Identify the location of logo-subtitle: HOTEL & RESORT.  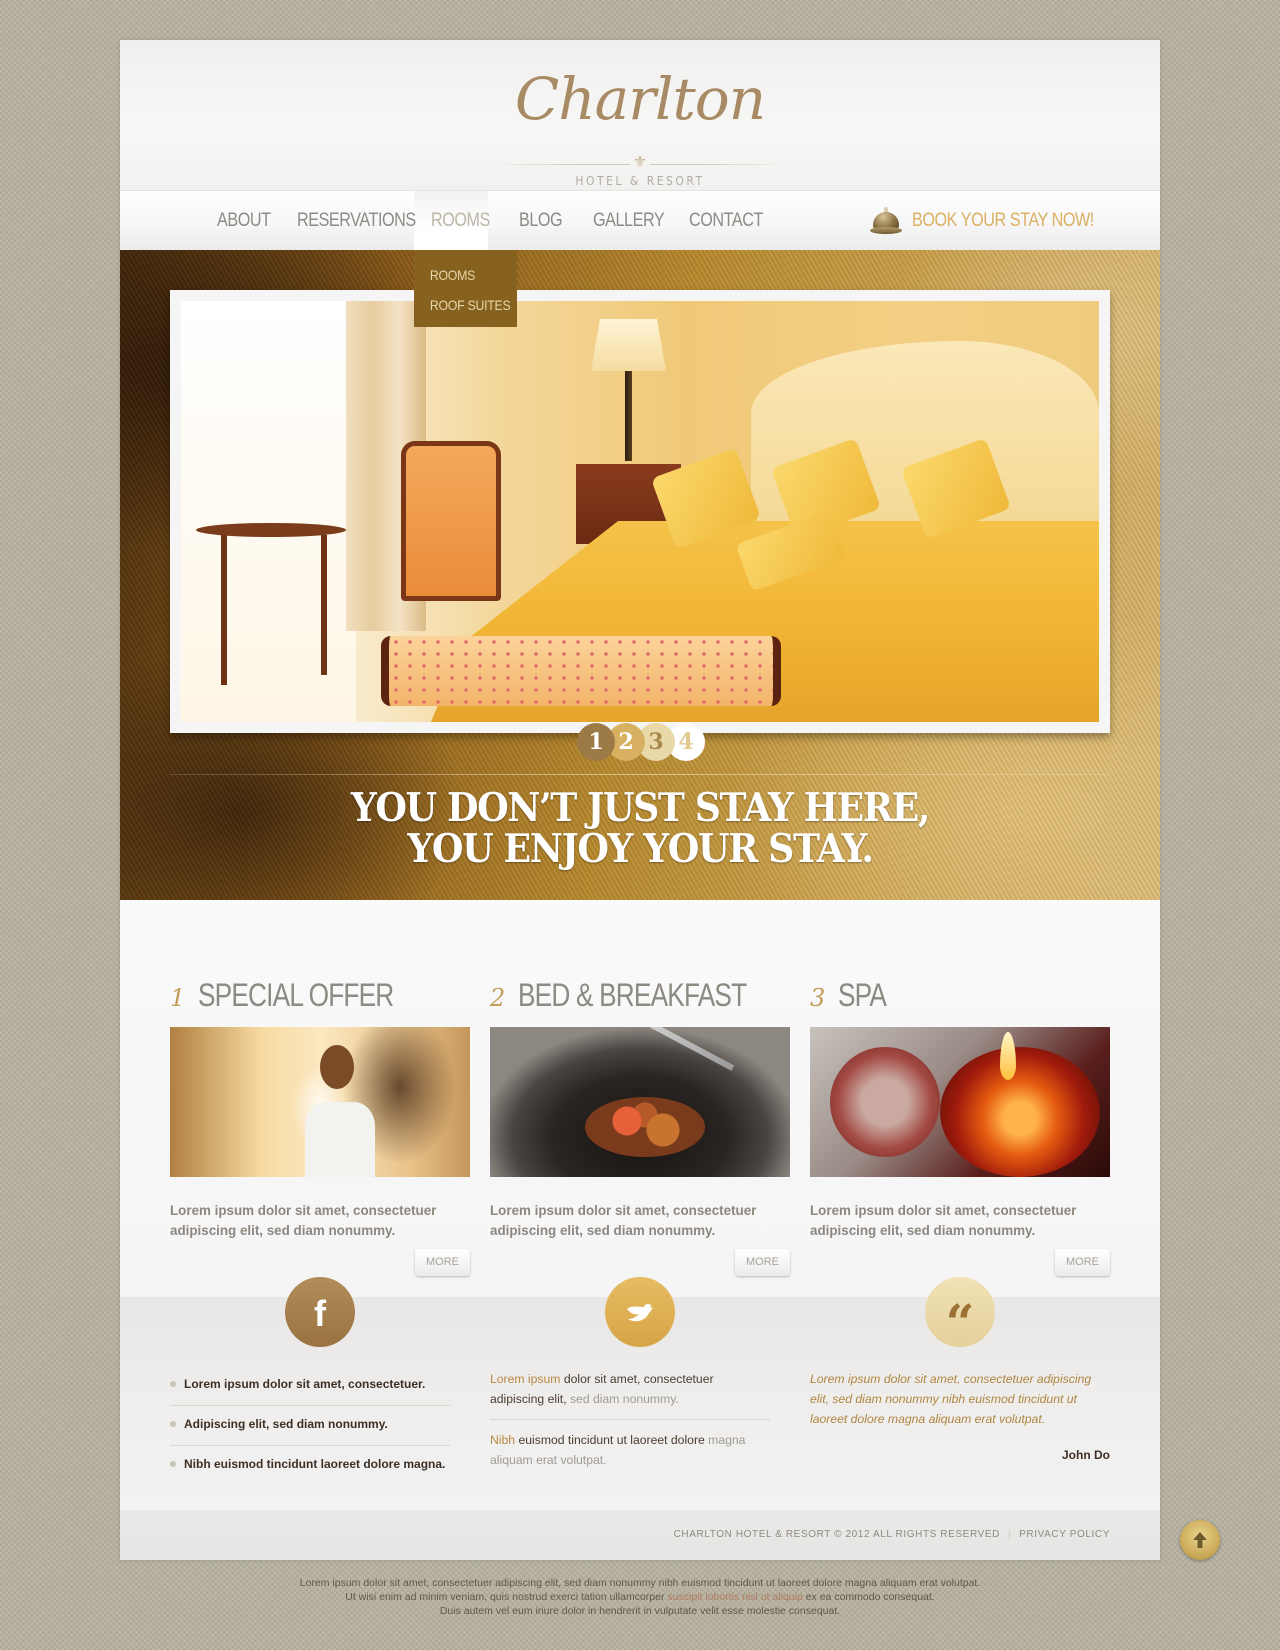
(640, 181).